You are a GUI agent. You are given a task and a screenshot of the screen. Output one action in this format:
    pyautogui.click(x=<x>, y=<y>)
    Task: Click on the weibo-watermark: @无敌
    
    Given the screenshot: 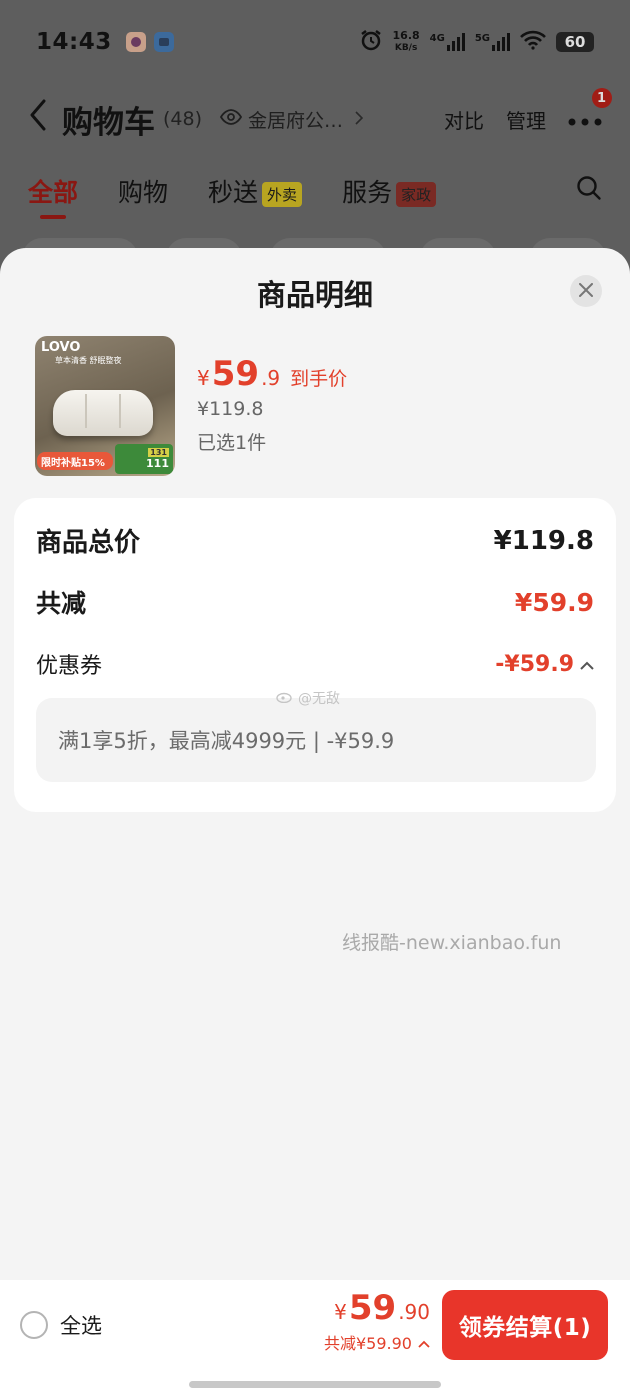 What is the action you would take?
    pyautogui.click(x=308, y=698)
    